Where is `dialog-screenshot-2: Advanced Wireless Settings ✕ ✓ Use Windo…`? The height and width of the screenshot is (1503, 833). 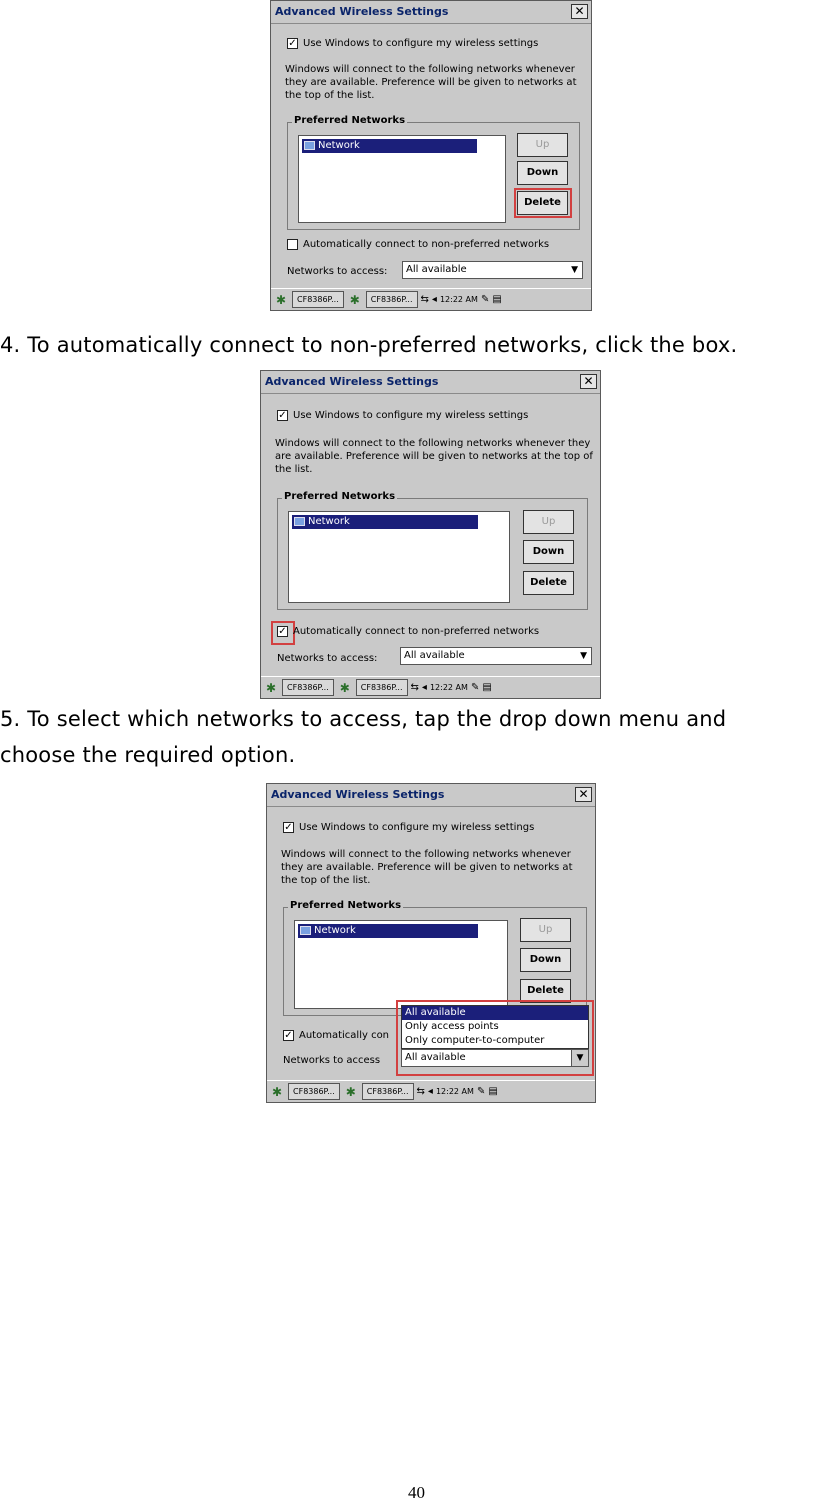
dialog-screenshot-2: Advanced Wireless Settings ✕ ✓ Use Windo… is located at coordinates (430, 534).